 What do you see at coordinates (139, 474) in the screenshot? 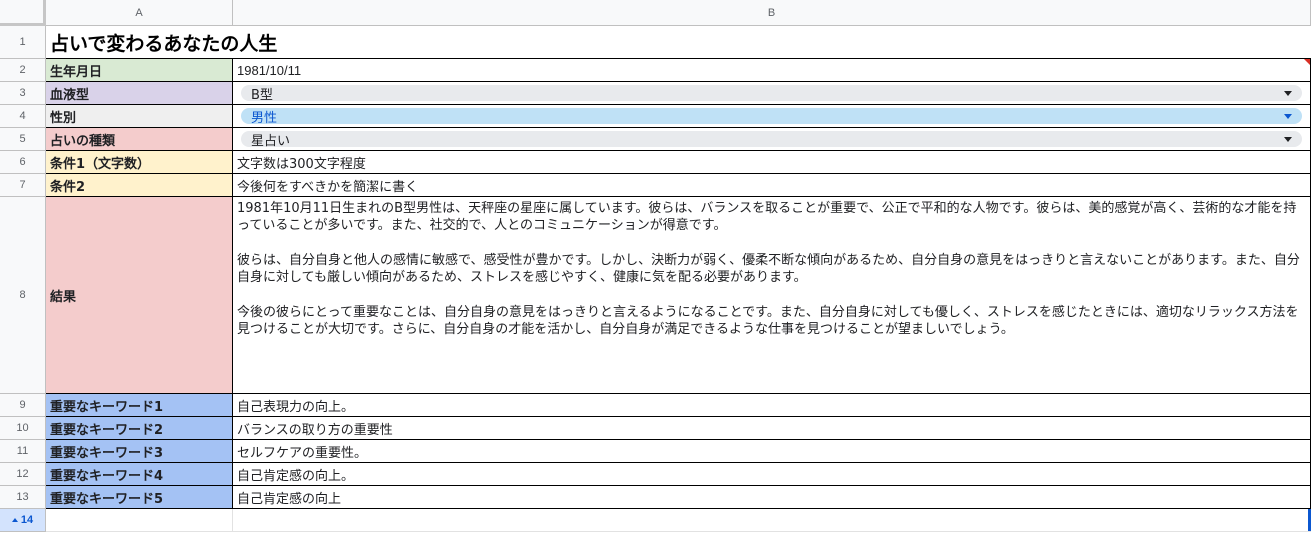
I see `keyword4-label-cell: 重要なキーワード4` at bounding box center [139, 474].